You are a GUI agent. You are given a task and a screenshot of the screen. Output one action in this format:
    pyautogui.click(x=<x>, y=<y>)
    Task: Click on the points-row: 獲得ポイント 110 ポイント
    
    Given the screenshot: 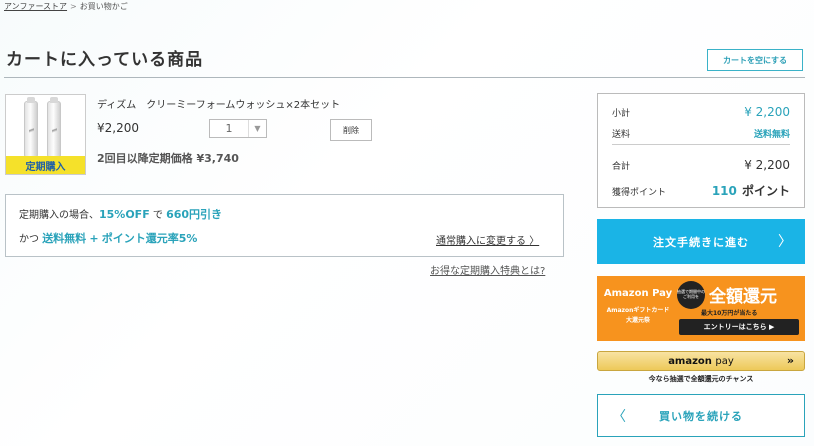 What is the action you would take?
    pyautogui.click(x=701, y=189)
    